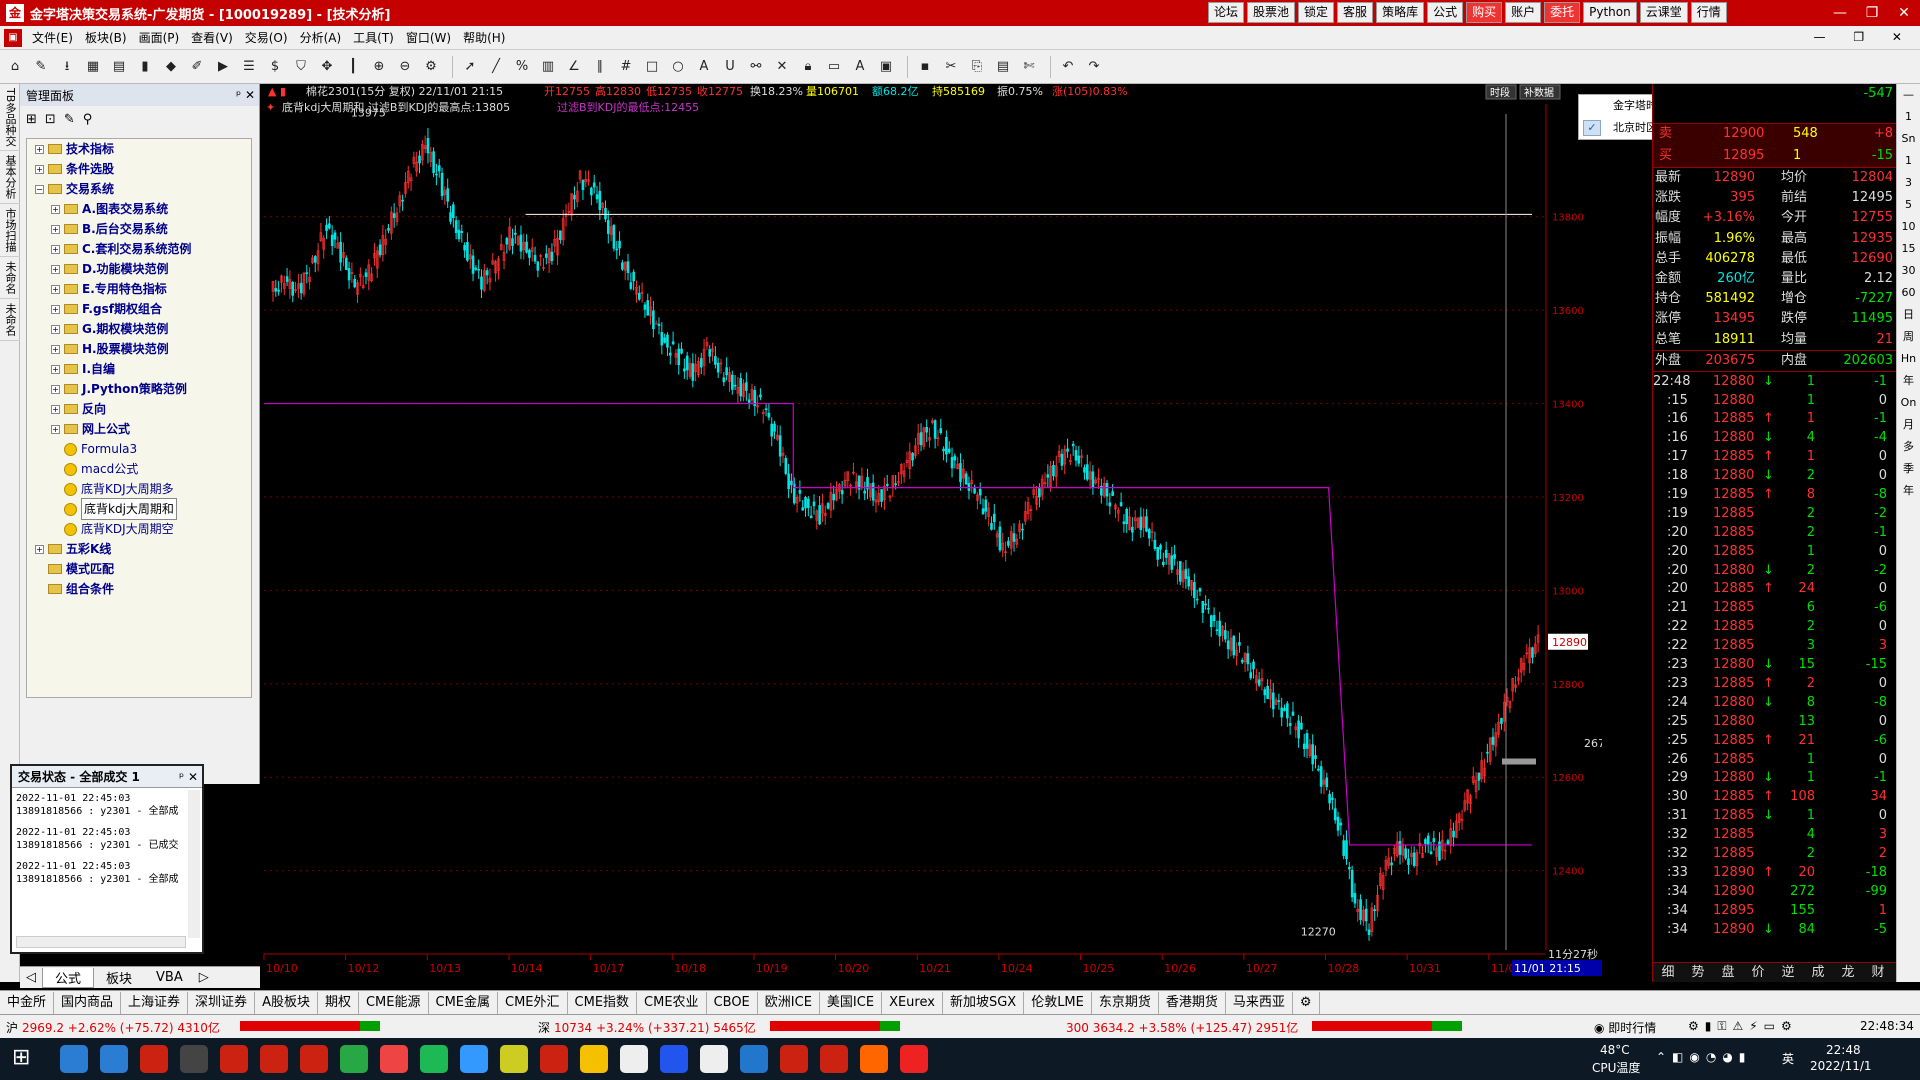  What do you see at coordinates (26, 1059) in the screenshot?
I see `start-menu-icon: ⊞` at bounding box center [26, 1059].